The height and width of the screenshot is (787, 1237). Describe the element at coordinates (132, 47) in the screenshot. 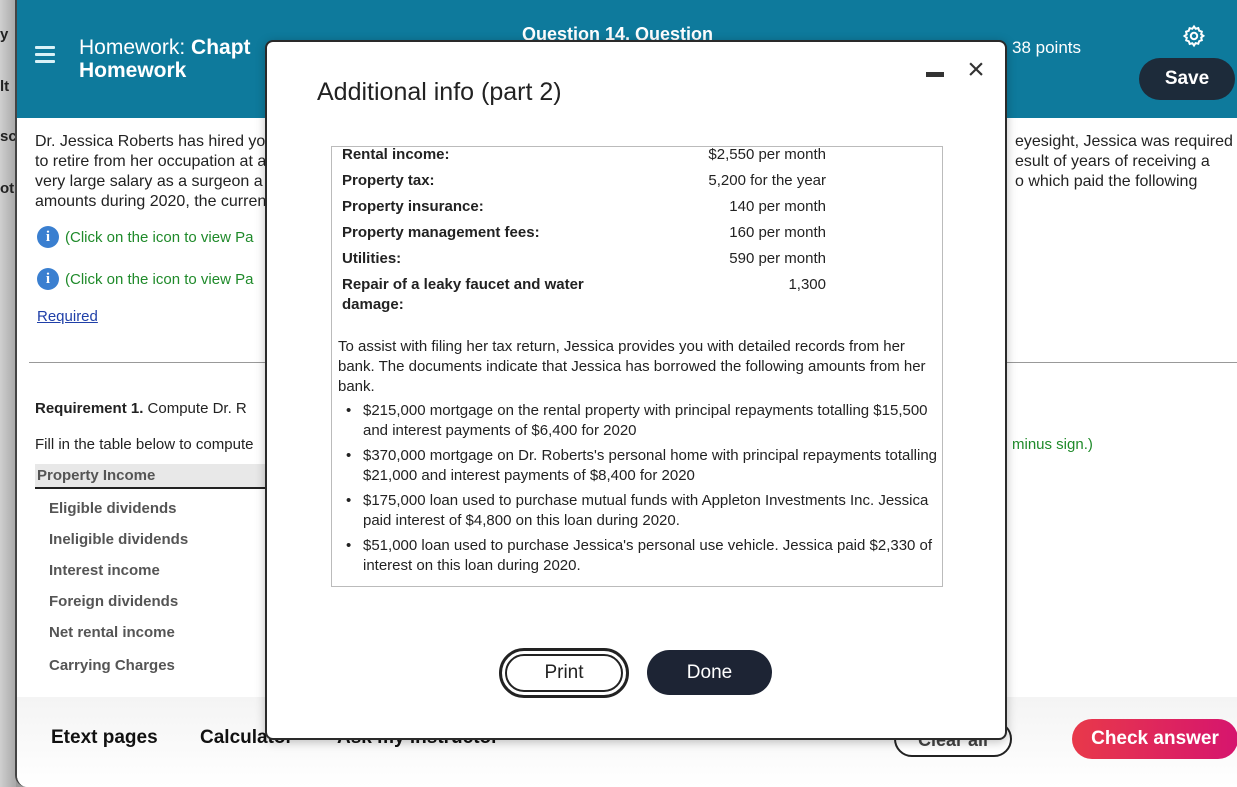

I see `title-prefix: Homework:` at that location.